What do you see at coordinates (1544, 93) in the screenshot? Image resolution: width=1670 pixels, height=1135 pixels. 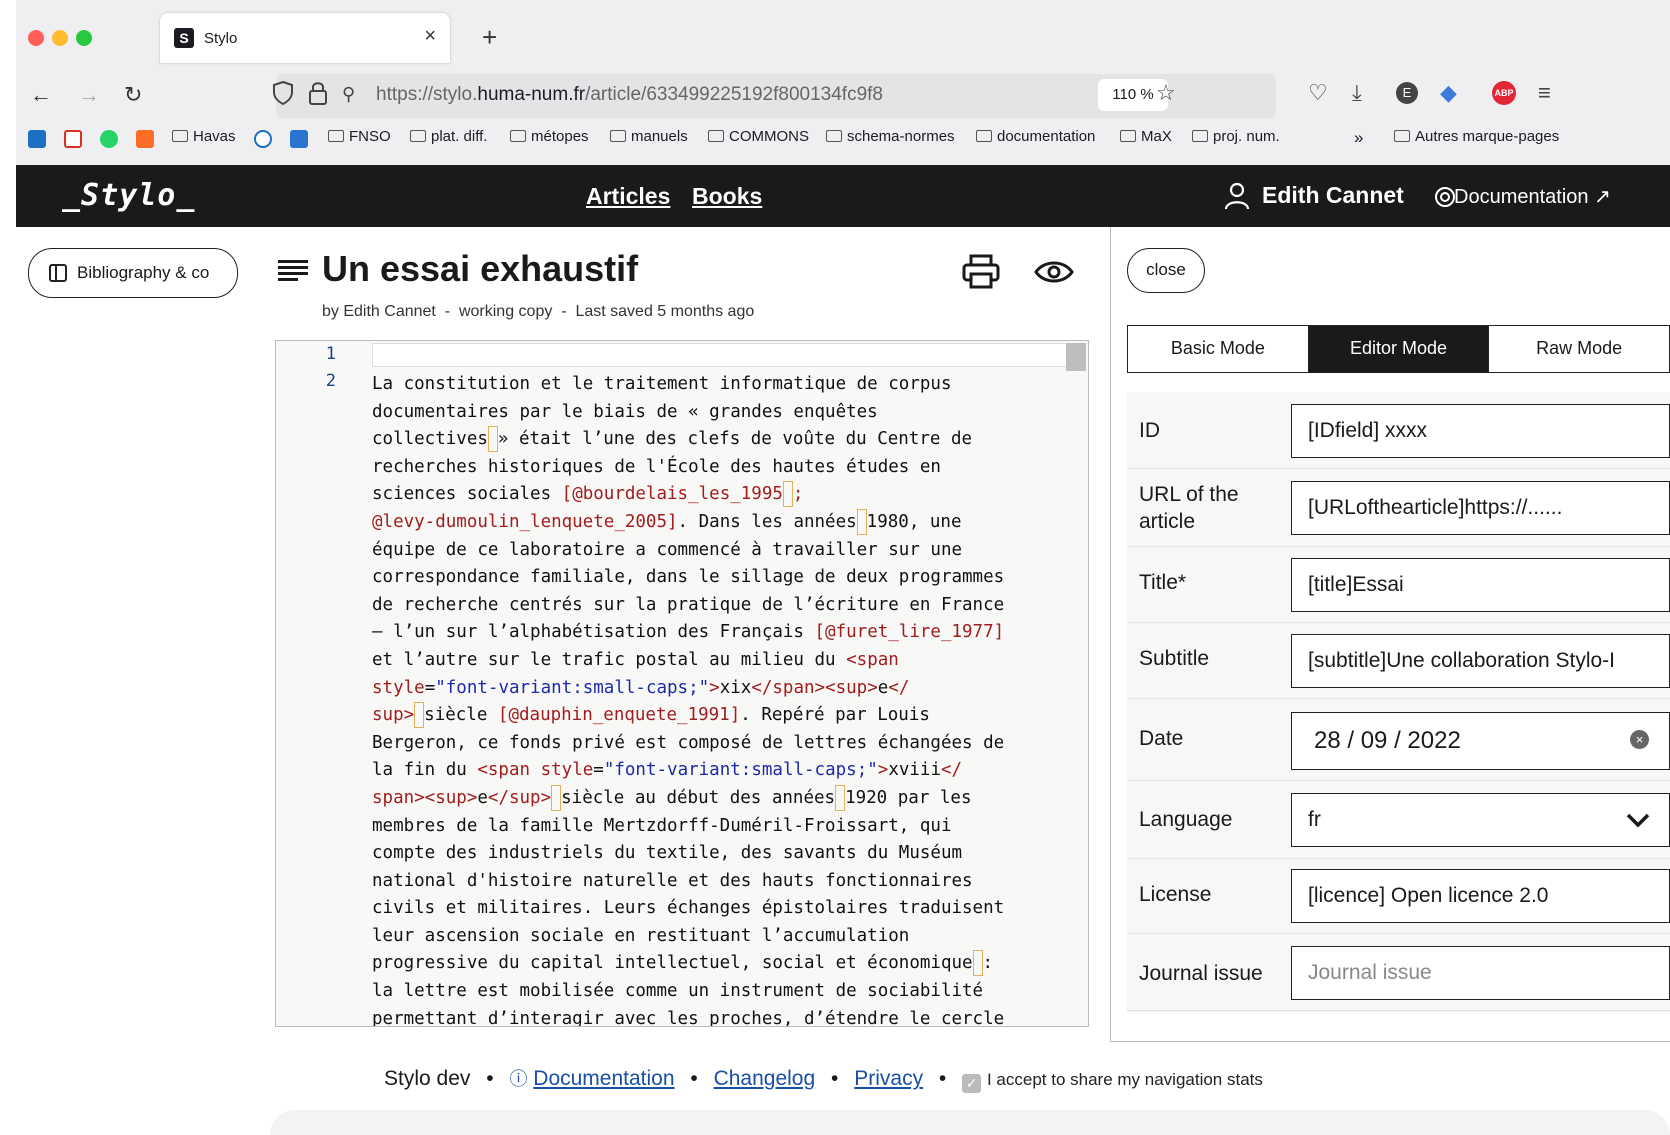 I see `menu-icon: ≡` at bounding box center [1544, 93].